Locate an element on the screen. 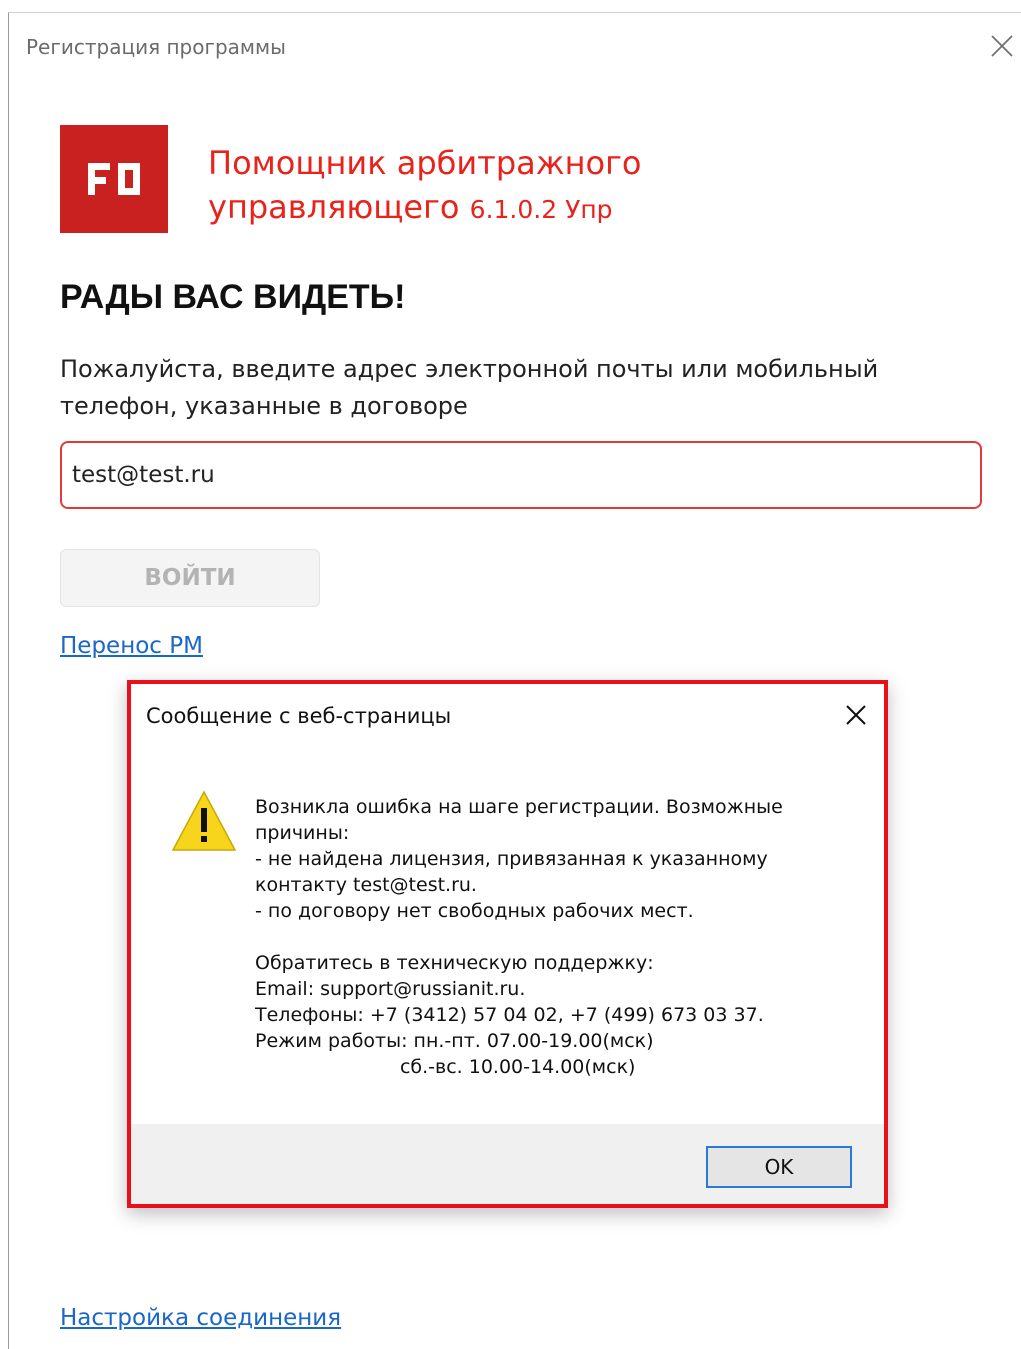 The width and height of the screenshot is (1021, 1349). dialog-footer: OK is located at coordinates (507, 1164).